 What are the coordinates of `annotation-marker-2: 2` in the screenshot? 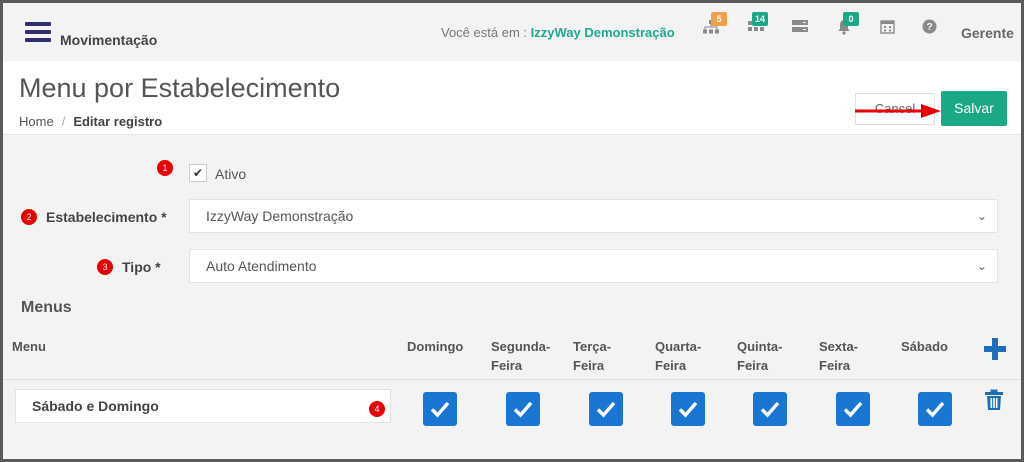 It's located at (29, 217).